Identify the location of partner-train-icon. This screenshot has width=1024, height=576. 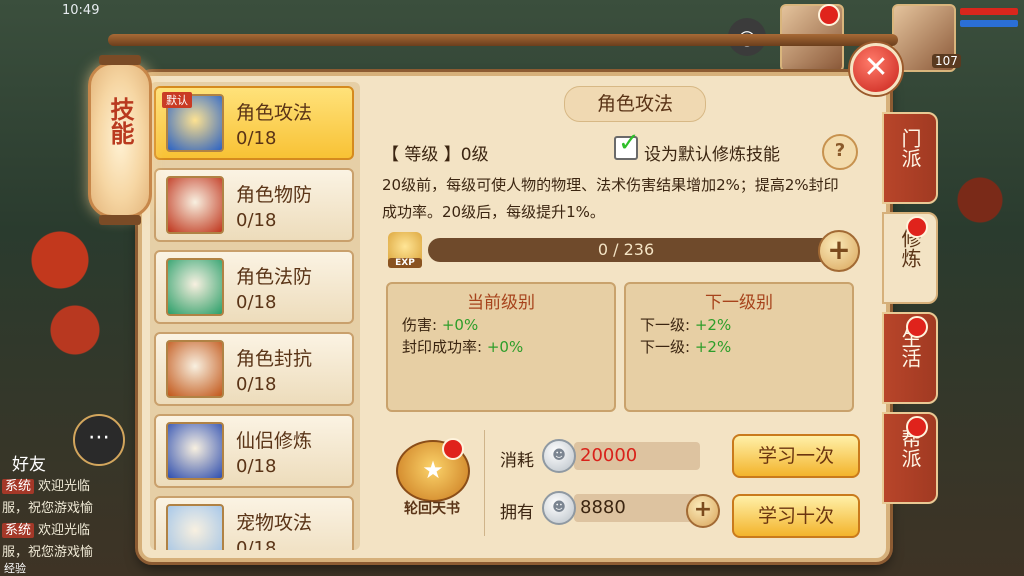
(195, 451).